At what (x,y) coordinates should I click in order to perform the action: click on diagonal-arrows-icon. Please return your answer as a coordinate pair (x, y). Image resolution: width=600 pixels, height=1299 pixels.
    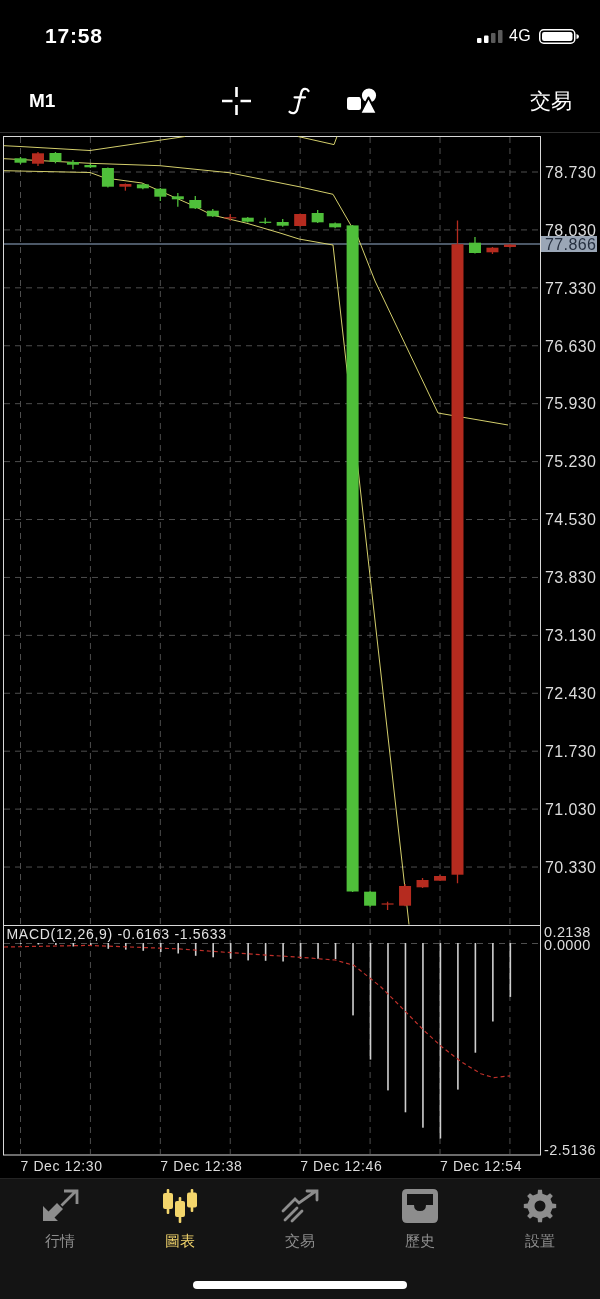
    Looking at the image, I should click on (60, 1206).